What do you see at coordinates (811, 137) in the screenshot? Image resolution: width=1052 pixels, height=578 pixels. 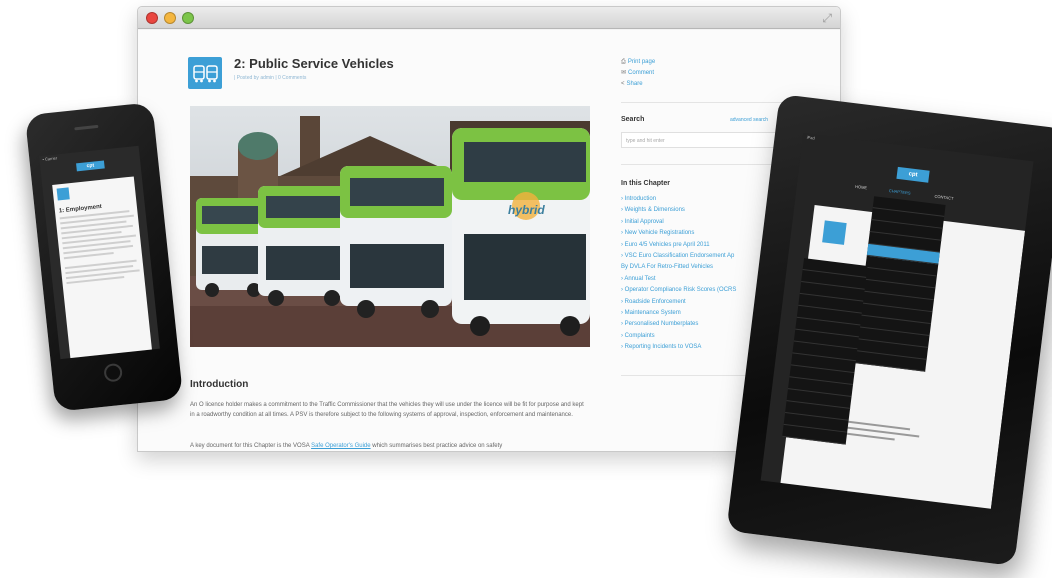 I see `tablet-status-bar: iPad` at bounding box center [811, 137].